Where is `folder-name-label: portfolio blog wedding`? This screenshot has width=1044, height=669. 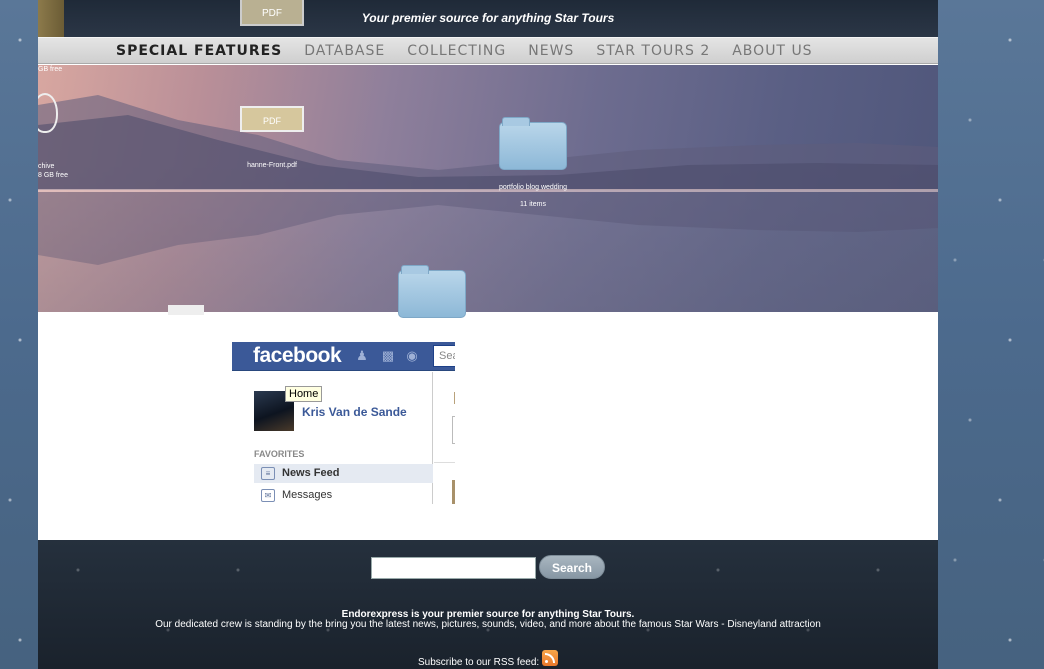
folder-name-label: portfolio blog wedding is located at coordinates (533, 187).